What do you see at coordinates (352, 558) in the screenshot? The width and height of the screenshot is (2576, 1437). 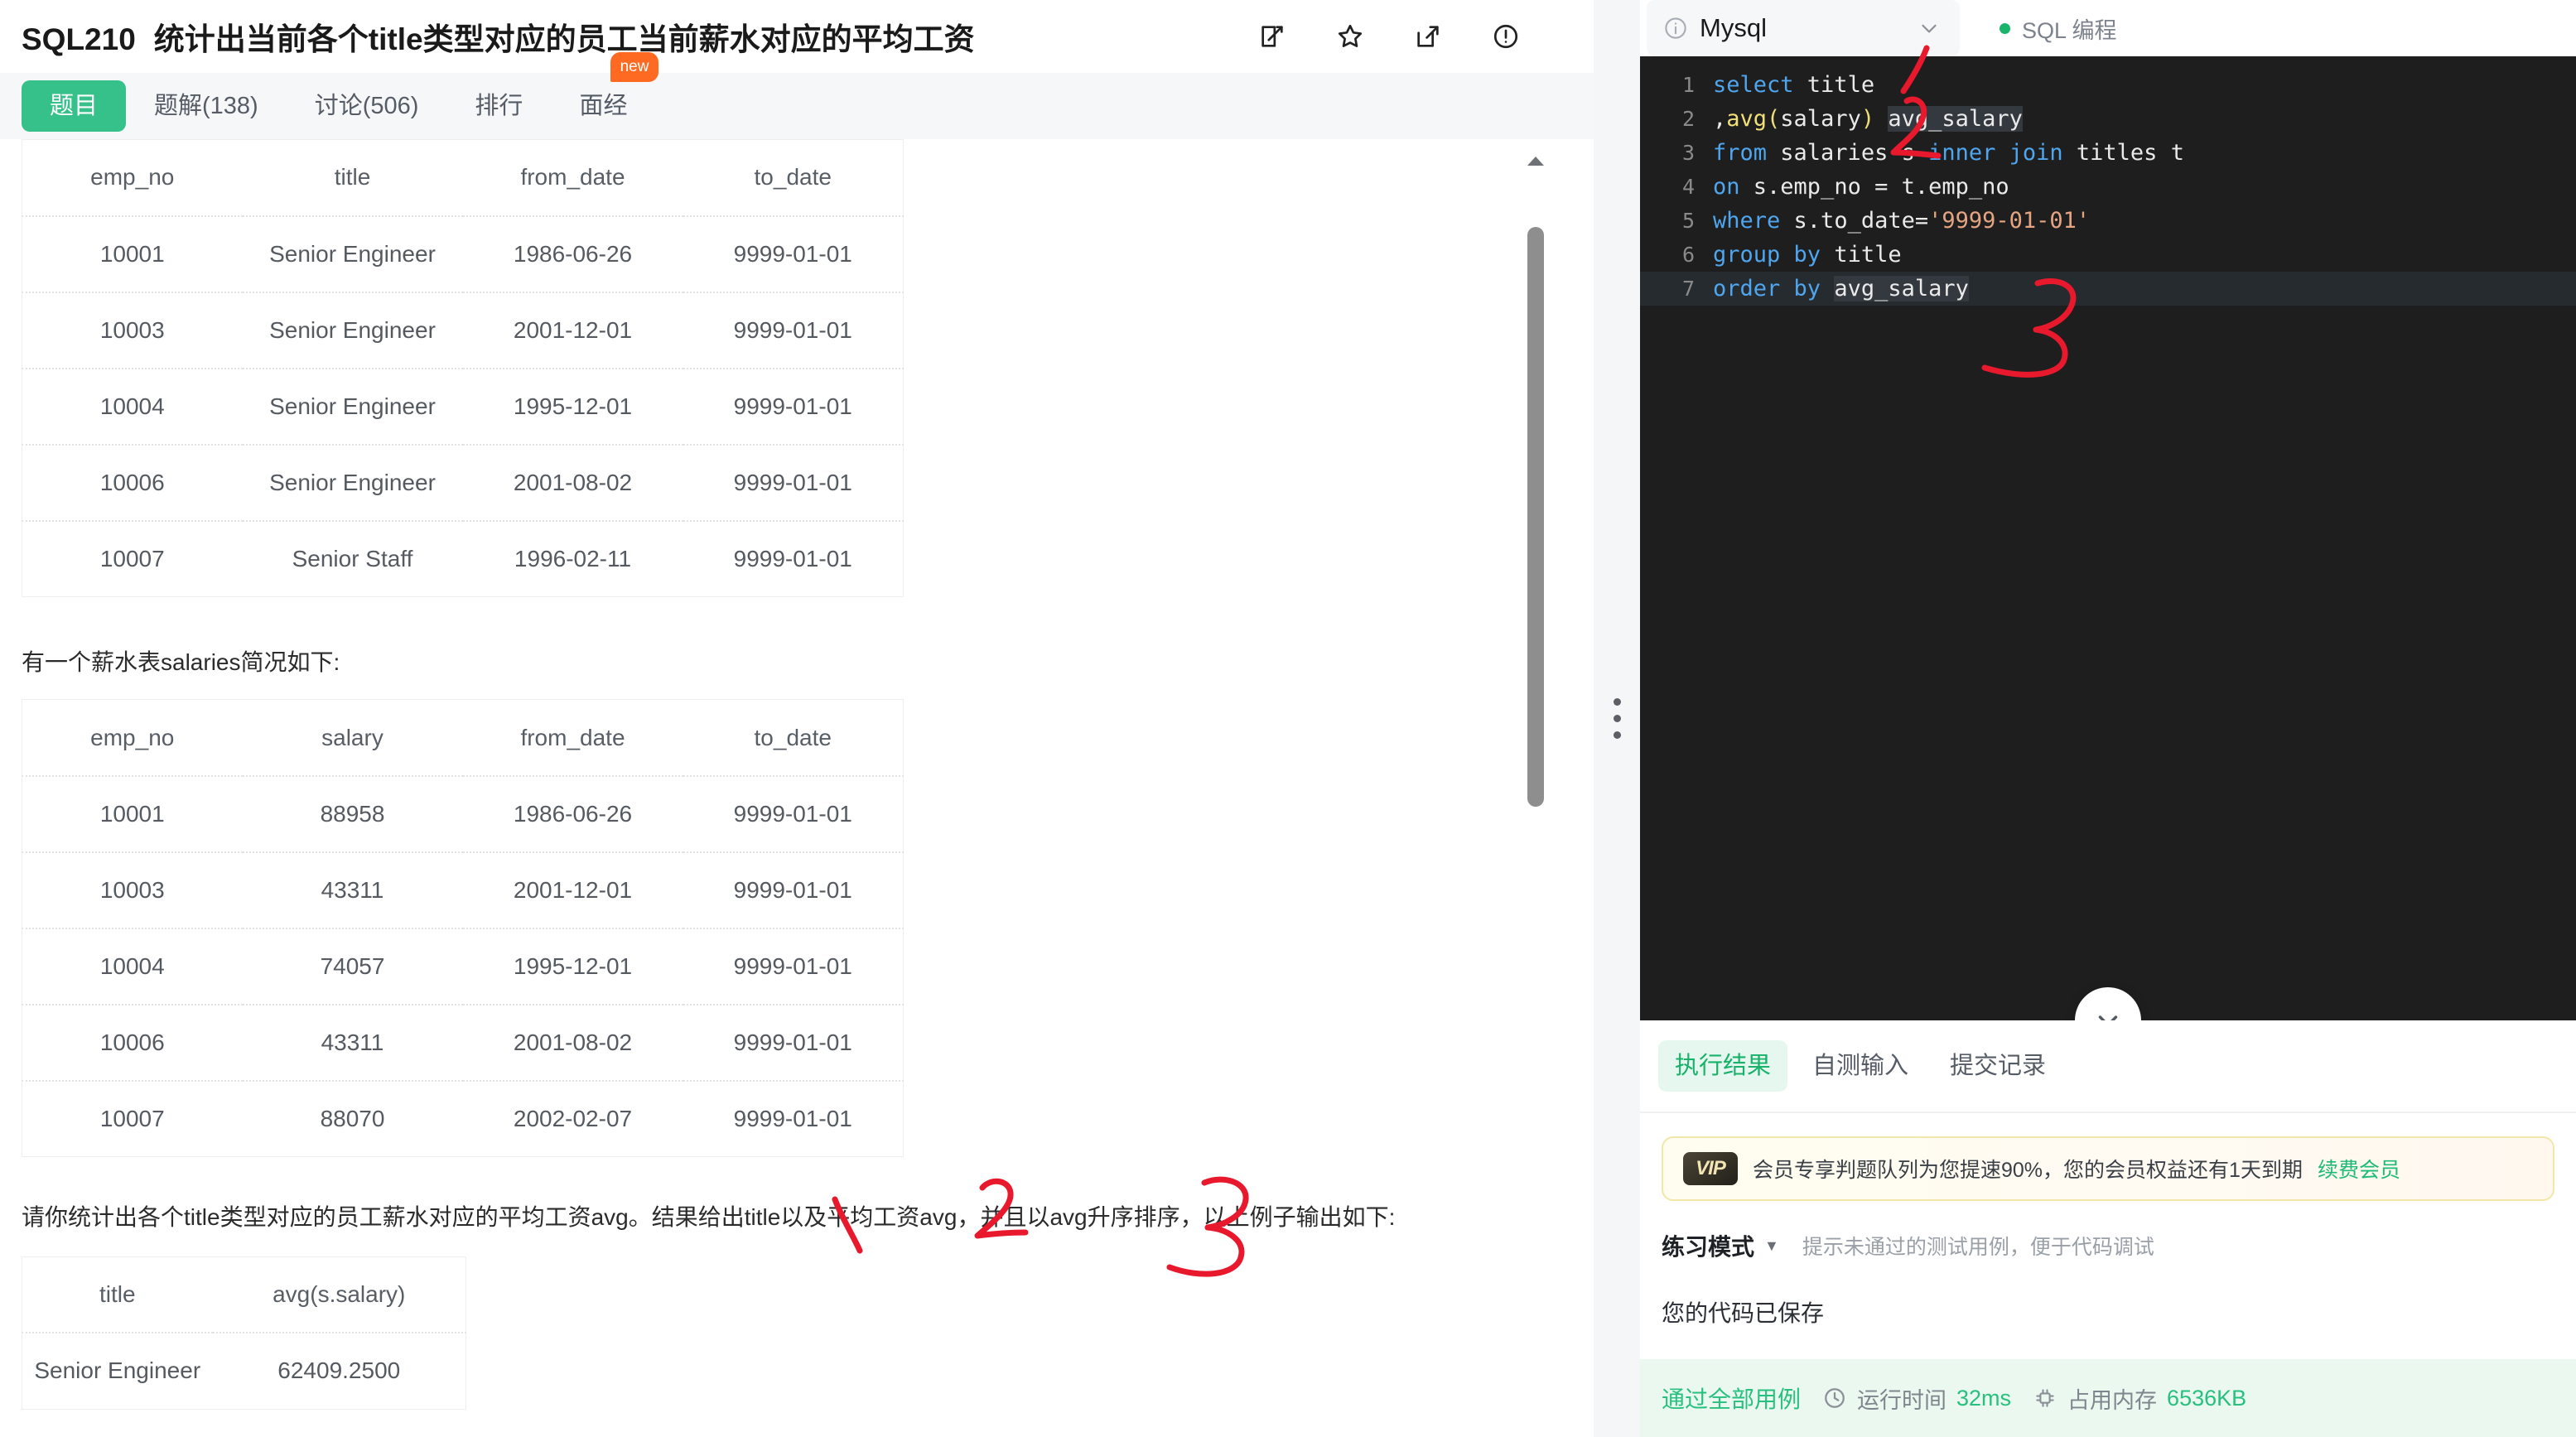 I see `cell: Senior Staff` at bounding box center [352, 558].